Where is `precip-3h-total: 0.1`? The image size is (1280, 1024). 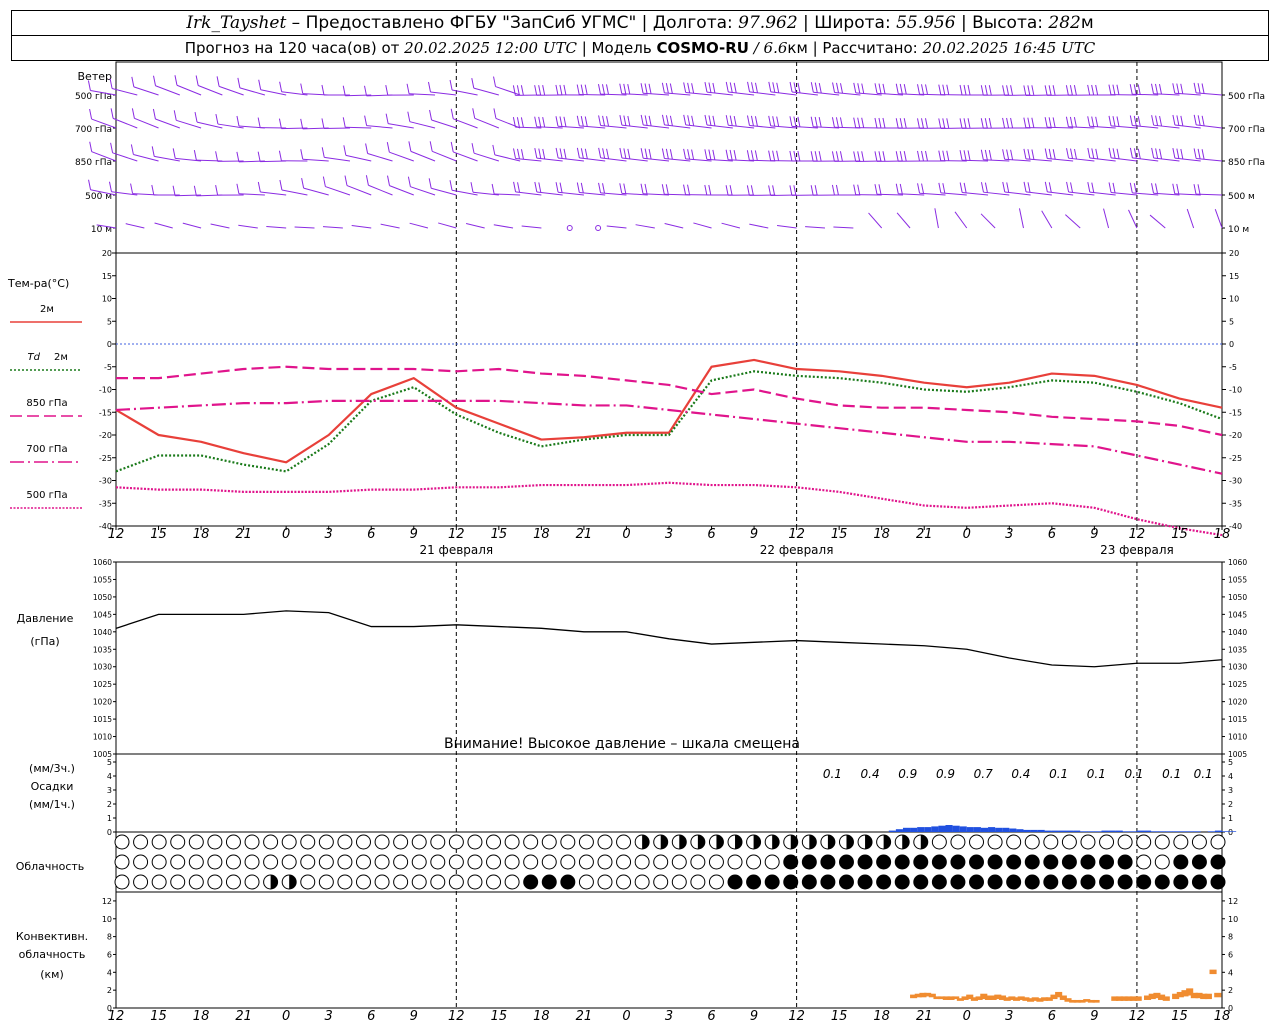
precip-3h-total: 0.1 is located at coordinates (1096, 774).